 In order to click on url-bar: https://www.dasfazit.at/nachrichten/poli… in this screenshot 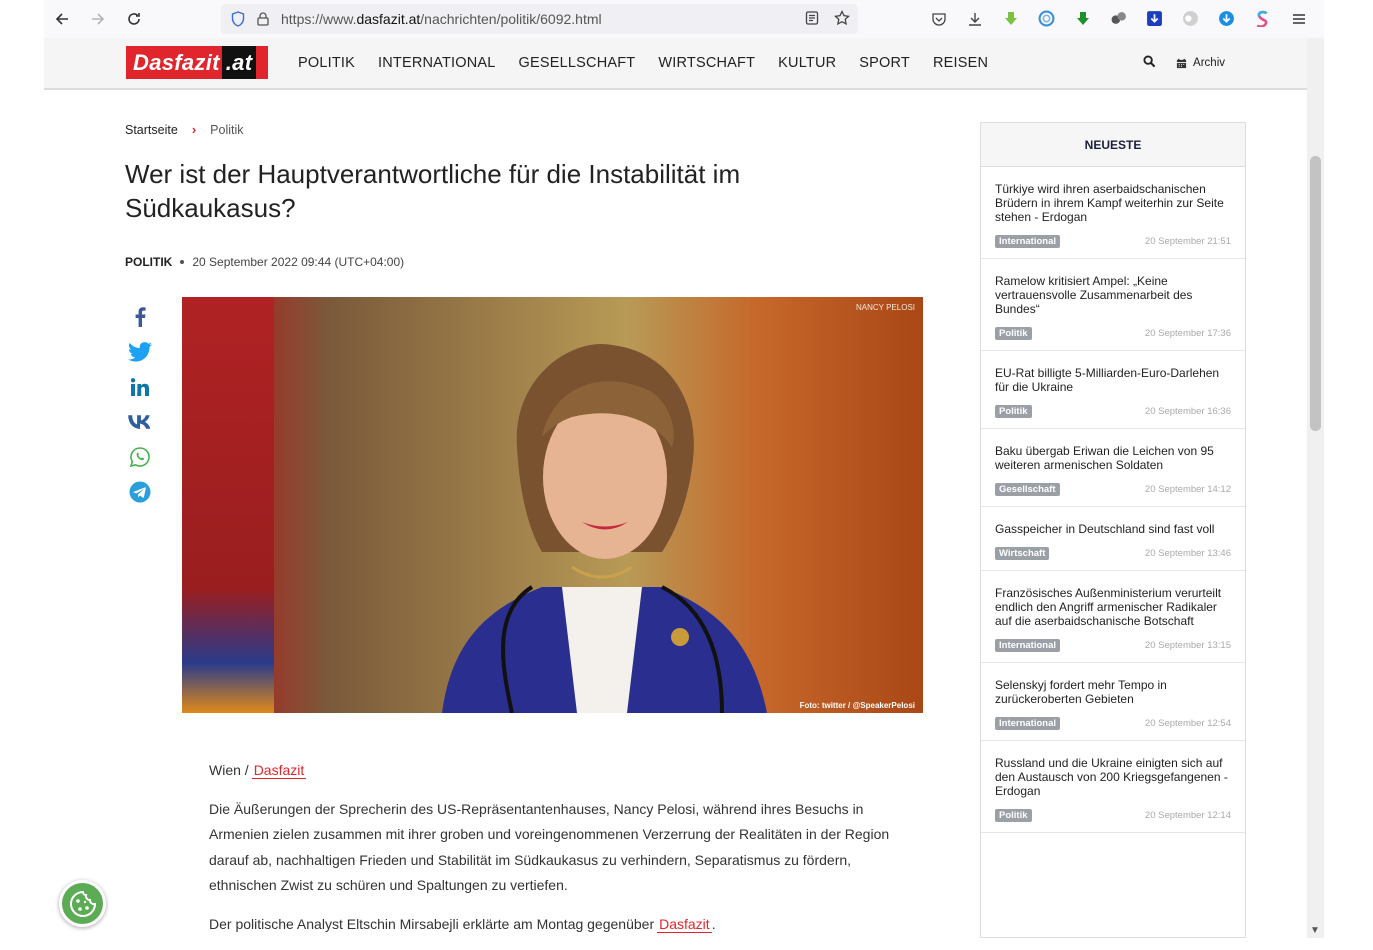, I will do `click(539, 19)`.